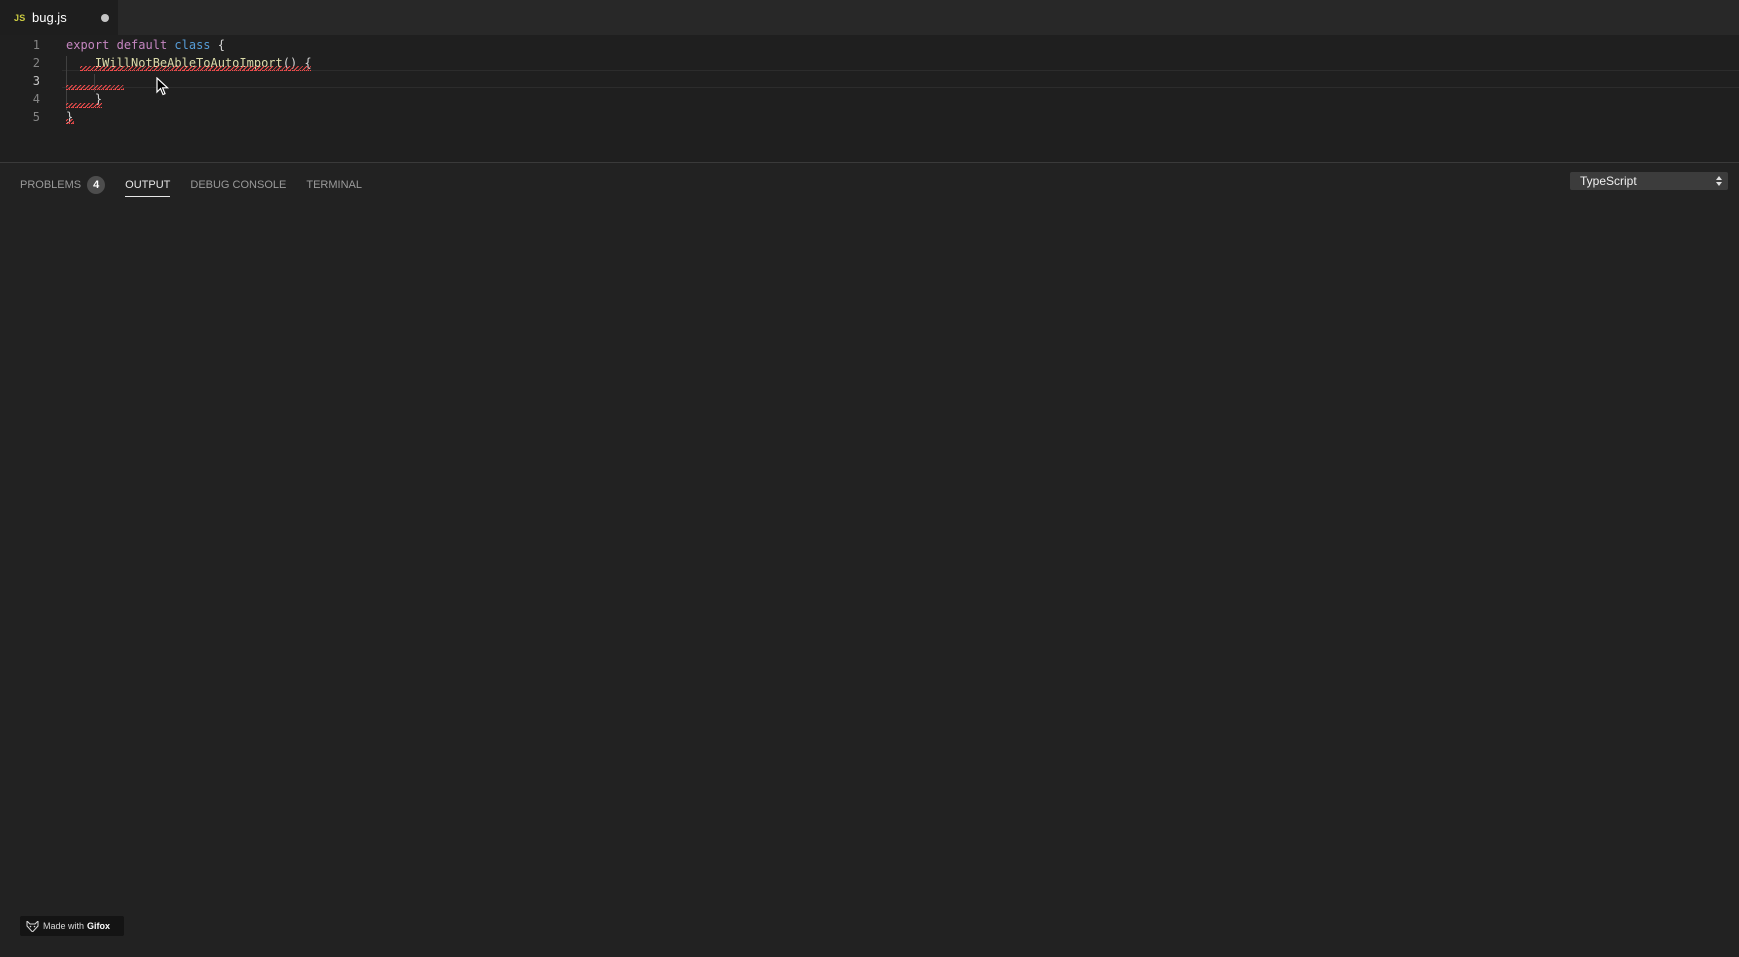 This screenshot has width=1739, height=957. I want to click on code-text: export default class {, so click(145, 45).